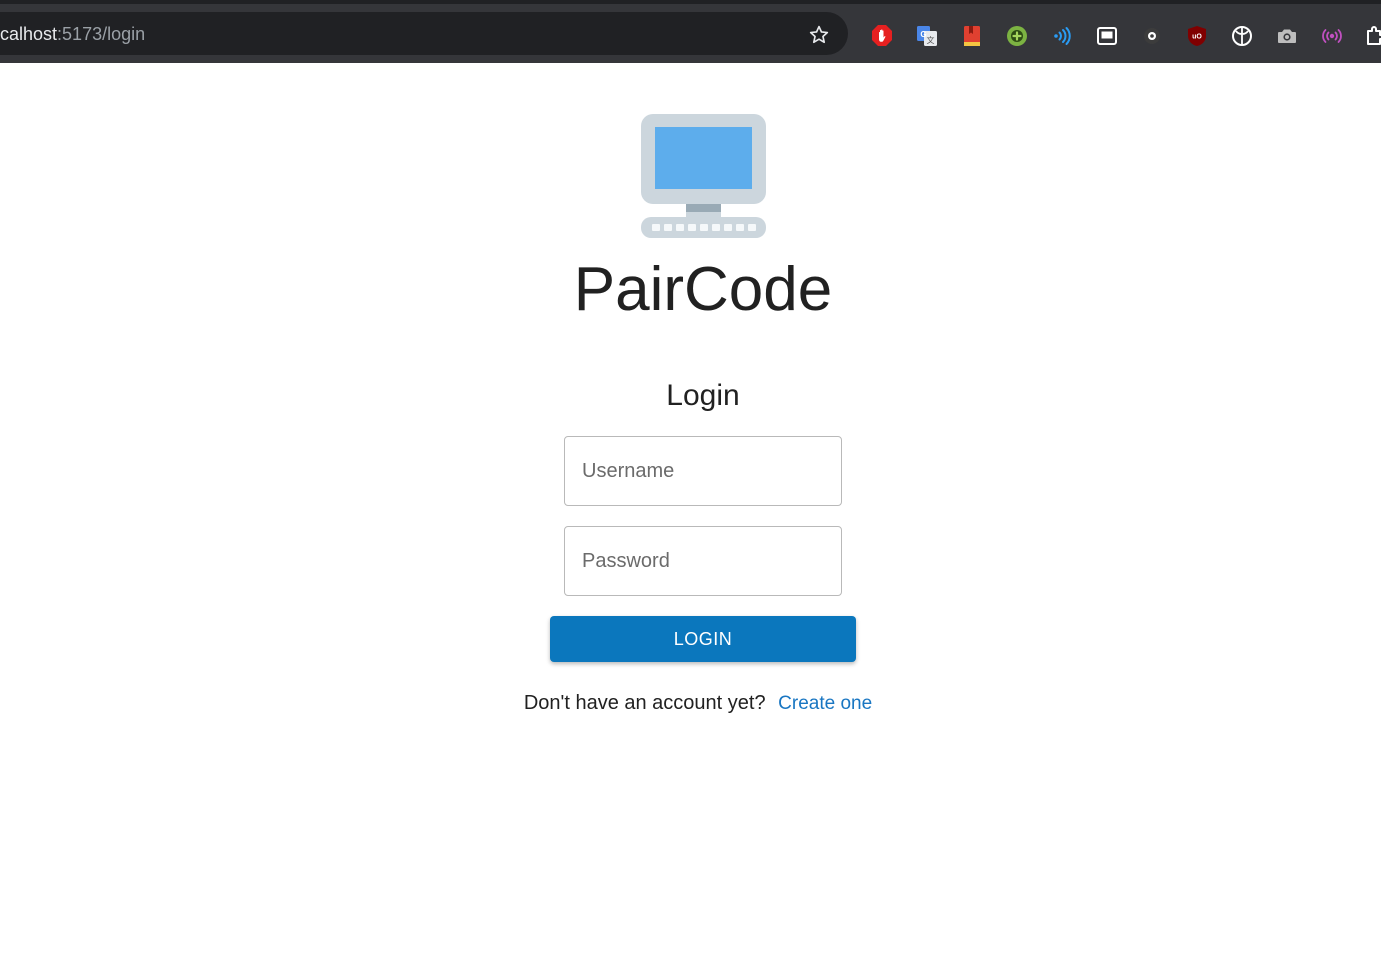 The height and width of the screenshot is (971, 1381). I want to click on record-icon, so click(1152, 36).